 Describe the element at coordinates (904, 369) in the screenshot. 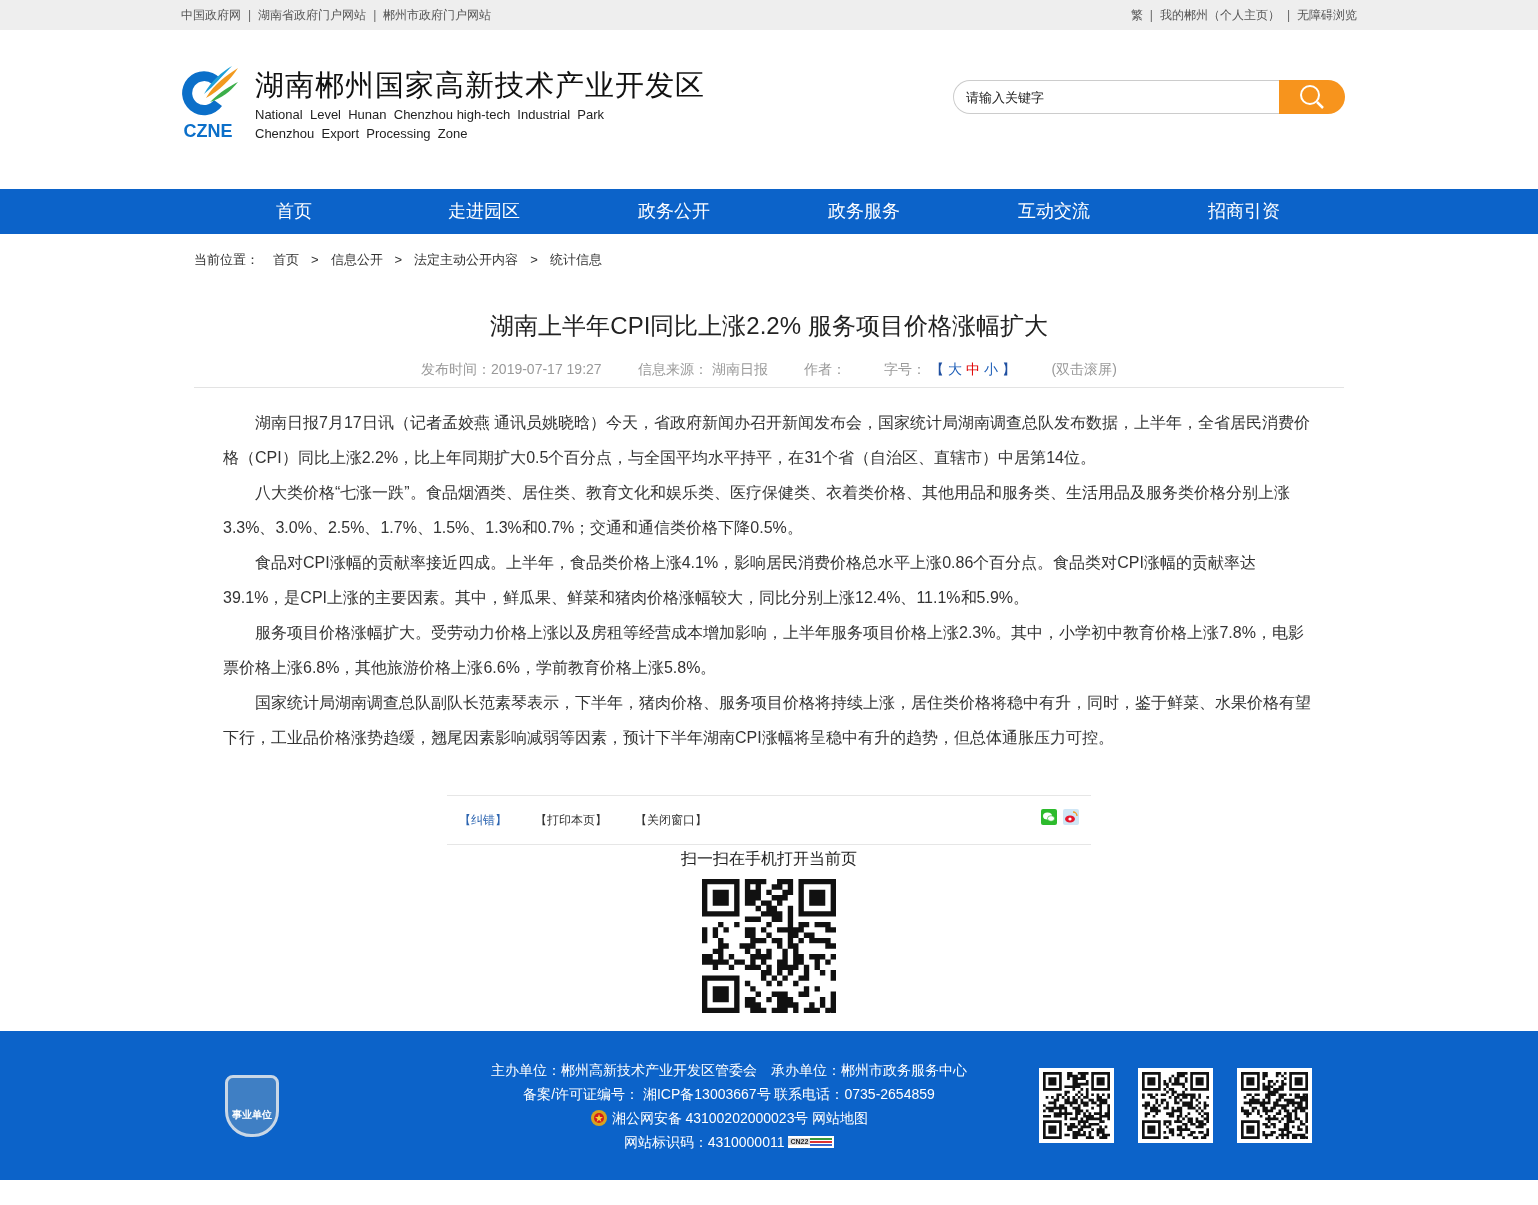

I see `font-size-label: 字号：` at that location.